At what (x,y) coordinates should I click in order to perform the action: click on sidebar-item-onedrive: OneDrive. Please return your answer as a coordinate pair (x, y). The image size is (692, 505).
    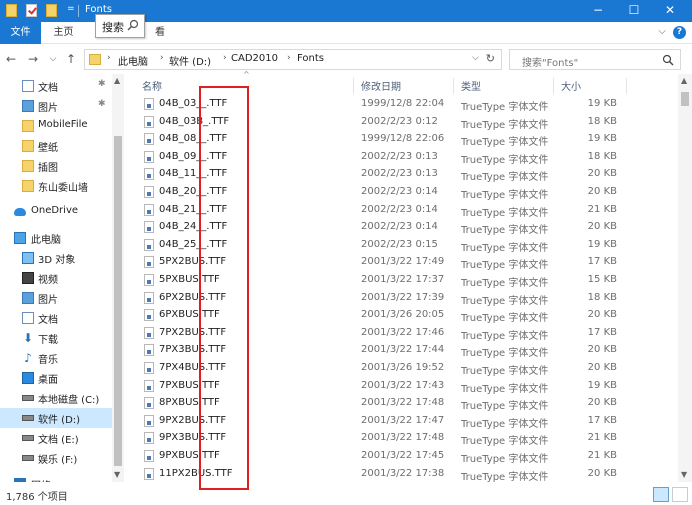
    Looking at the image, I should click on (56, 212).